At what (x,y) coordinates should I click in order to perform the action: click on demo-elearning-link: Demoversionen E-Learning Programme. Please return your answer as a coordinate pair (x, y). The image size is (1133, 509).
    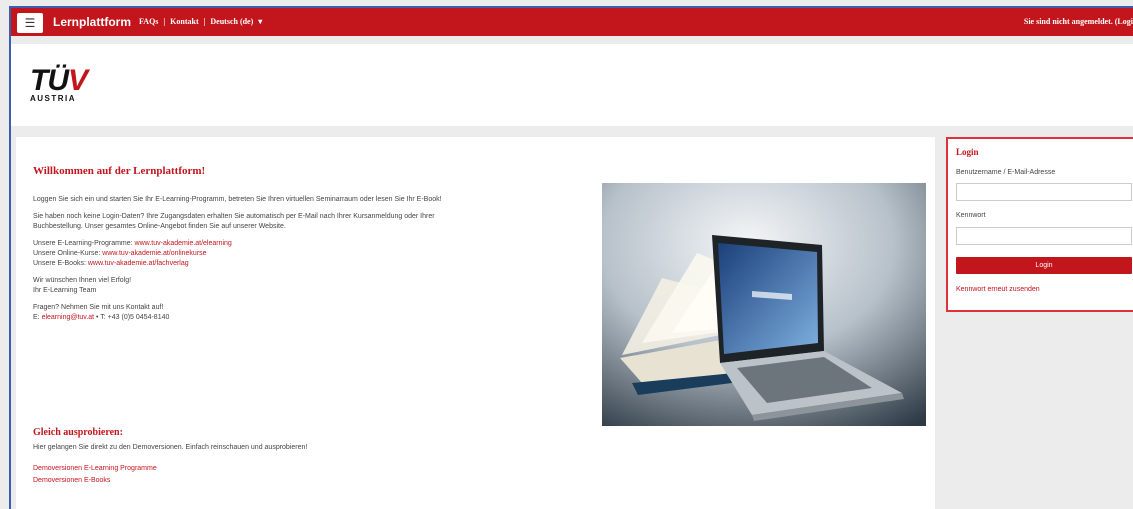
    Looking at the image, I should click on (95, 468).